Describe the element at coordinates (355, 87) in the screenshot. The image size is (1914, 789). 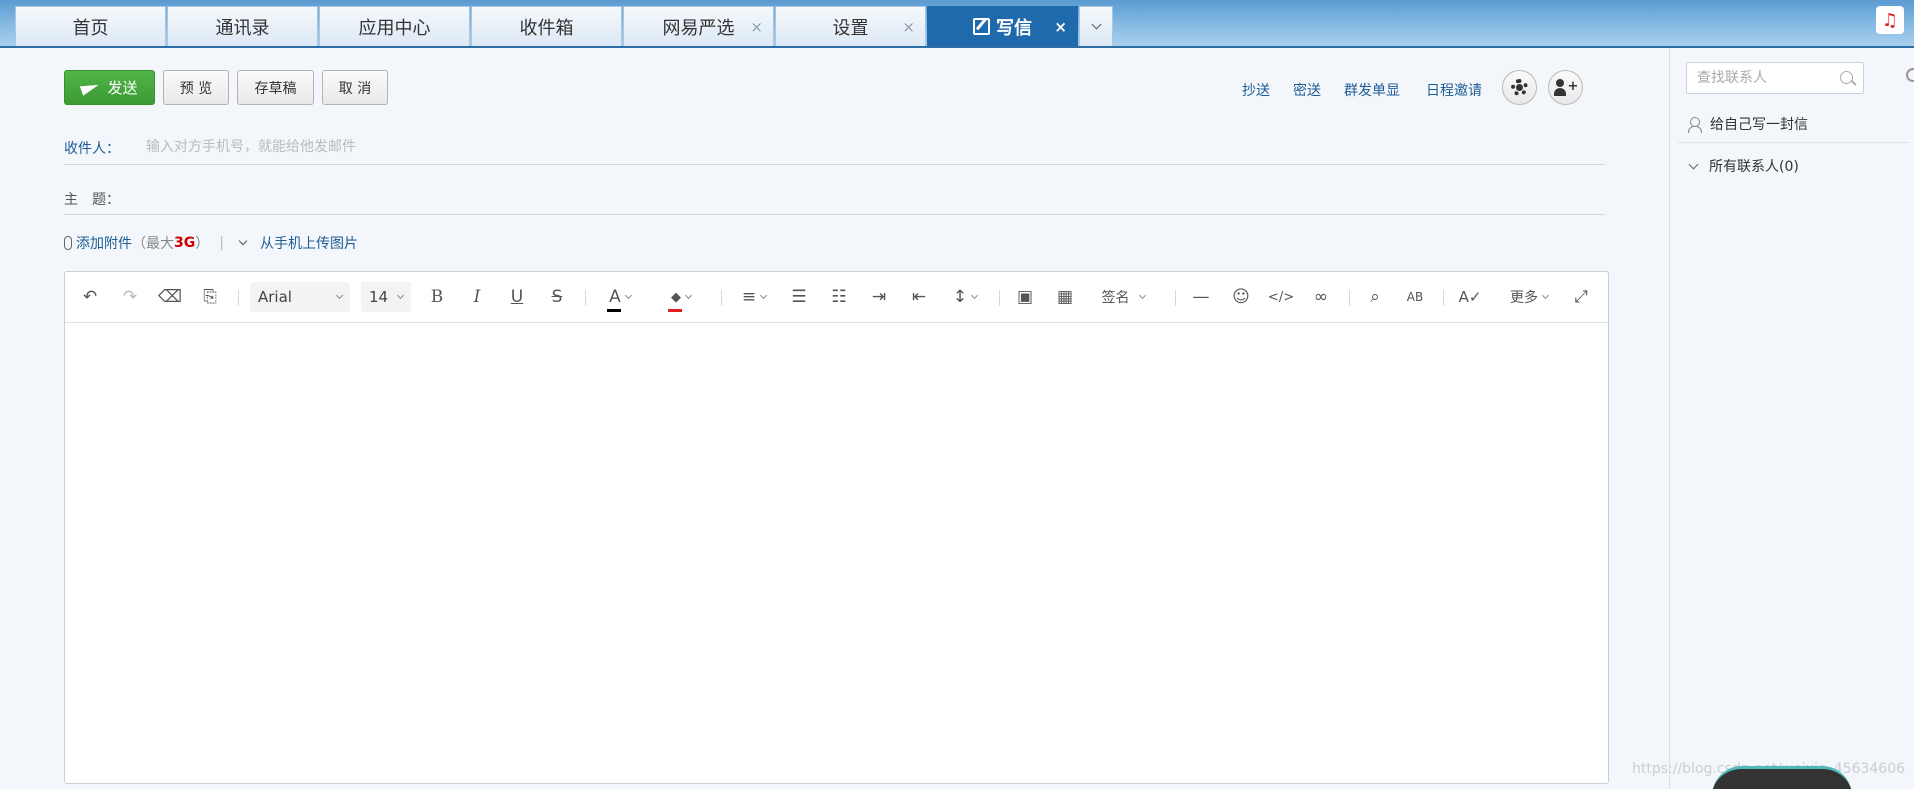
I see `cancel-button: 取 消` at that location.